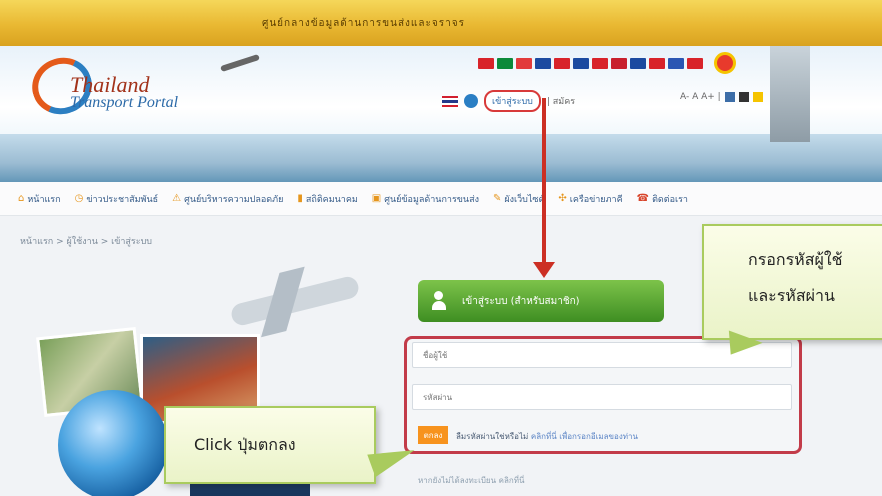 The height and width of the screenshot is (496, 882). What do you see at coordinates (245, 444) in the screenshot?
I see `callout-click-ok-text: Click ปุ่มตกลง` at bounding box center [245, 444].